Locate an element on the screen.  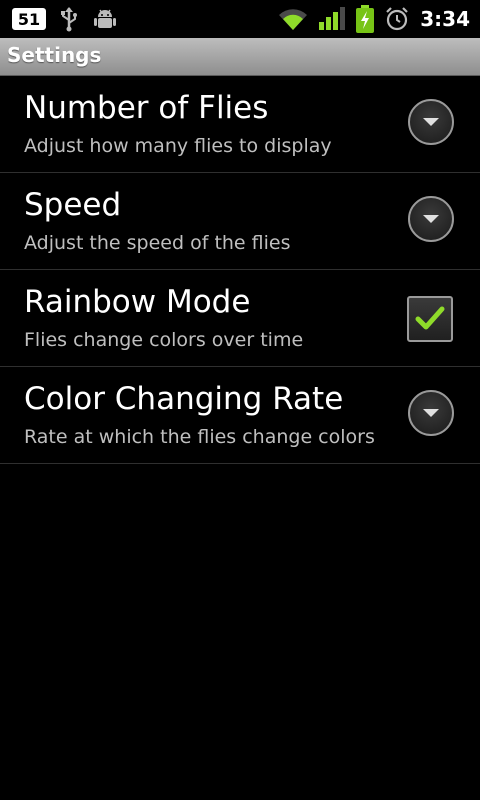
notification-count: 51 is located at coordinates (29, 19).